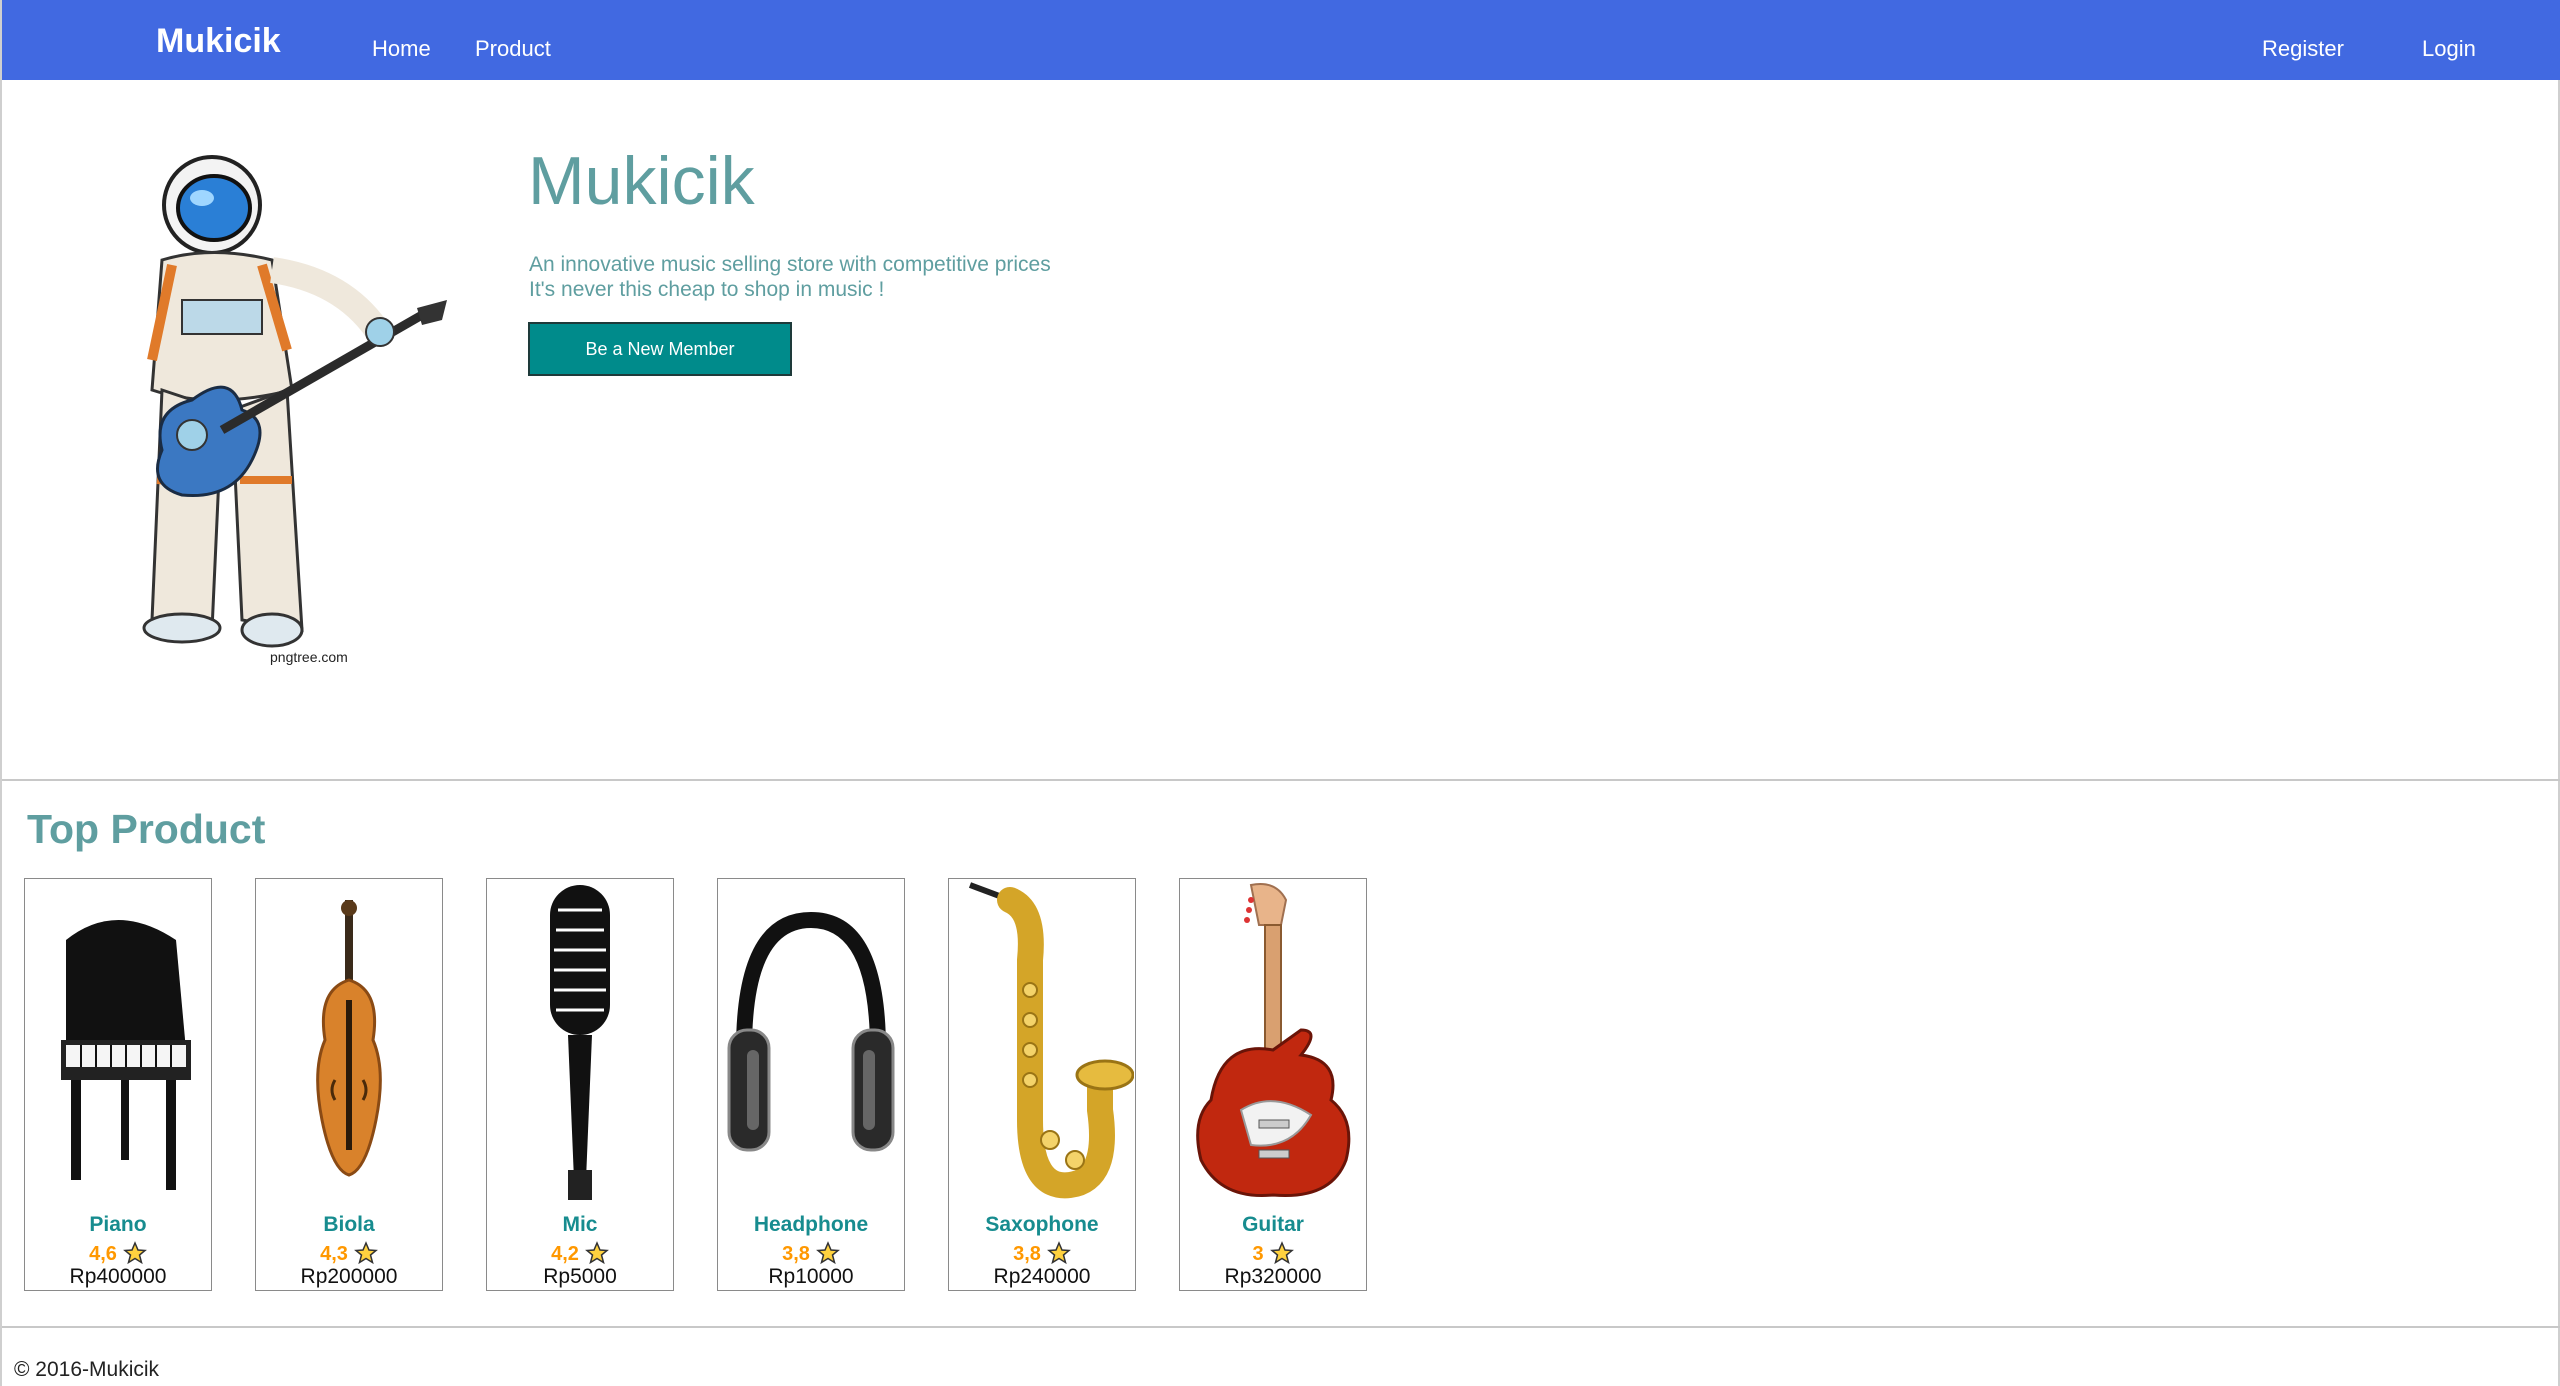 Image resolution: width=2560 pixels, height=1386 pixels. Describe the element at coordinates (565, 1254) in the screenshot. I see `rating-value: 4,2` at that location.